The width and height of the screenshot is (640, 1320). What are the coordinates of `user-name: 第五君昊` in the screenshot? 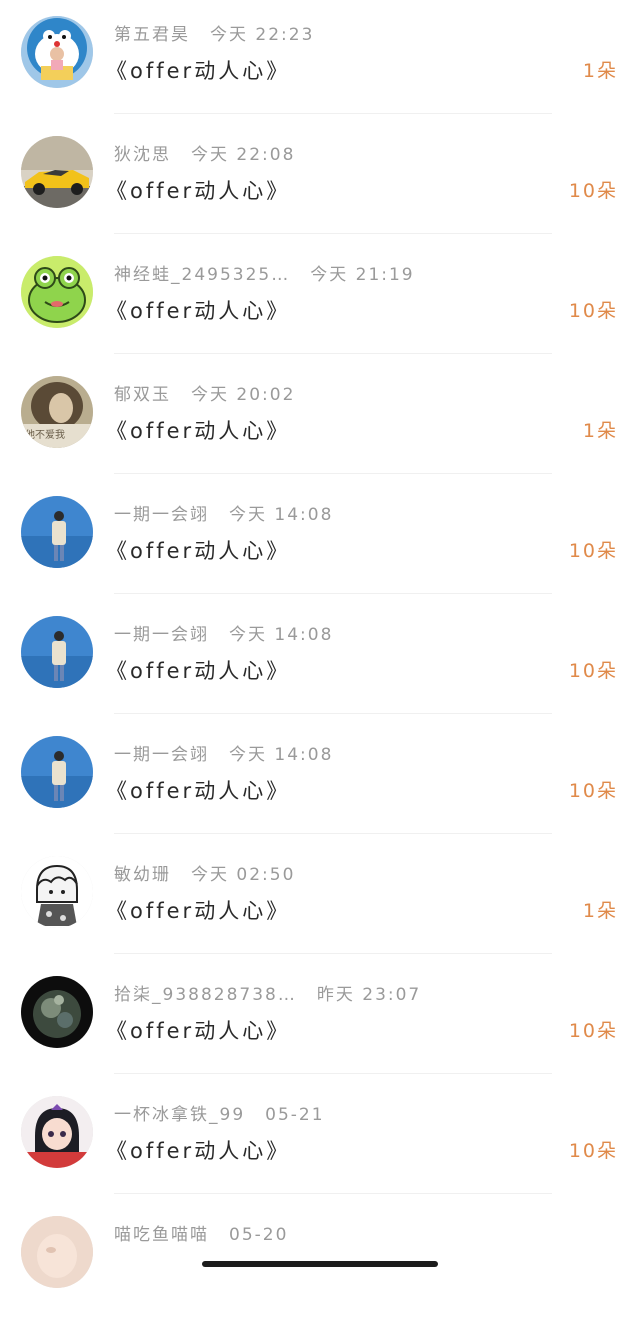 It's located at (152, 35).